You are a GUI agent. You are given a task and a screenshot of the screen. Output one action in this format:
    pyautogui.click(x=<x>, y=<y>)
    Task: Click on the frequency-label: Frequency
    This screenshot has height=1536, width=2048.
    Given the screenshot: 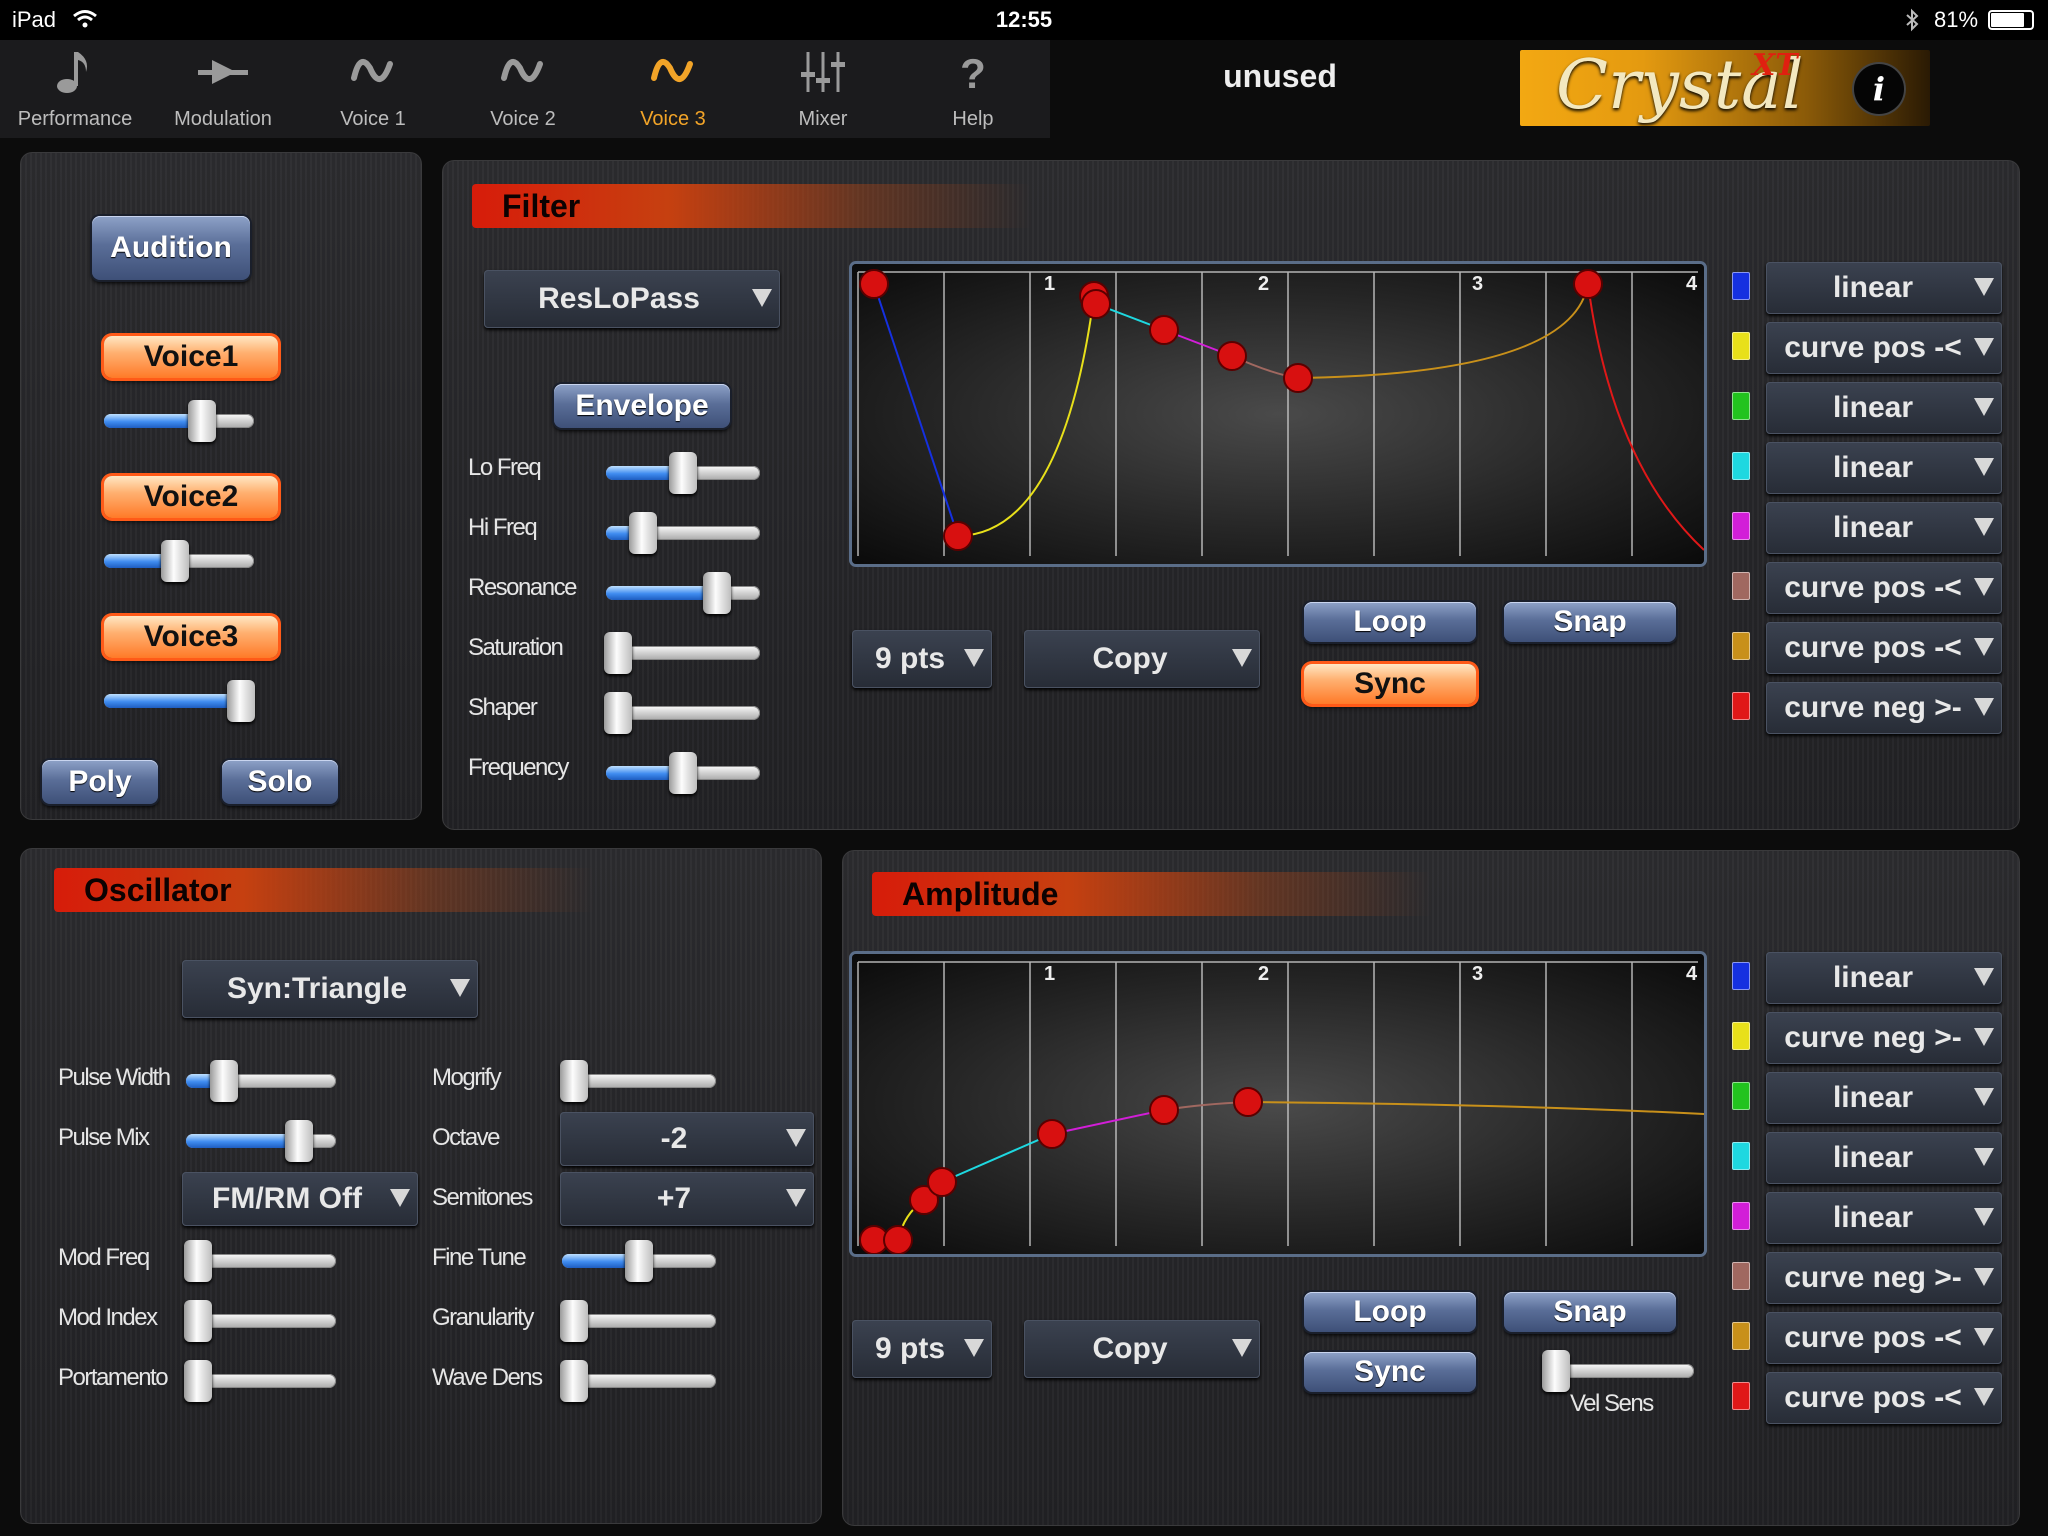 What is the action you would take?
    pyautogui.click(x=518, y=767)
    